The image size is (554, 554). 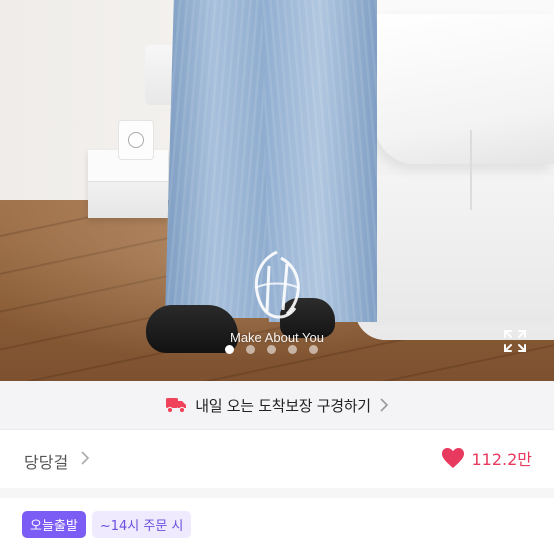 I want to click on today-shipping-badge: 오늘출발, so click(x=54, y=524).